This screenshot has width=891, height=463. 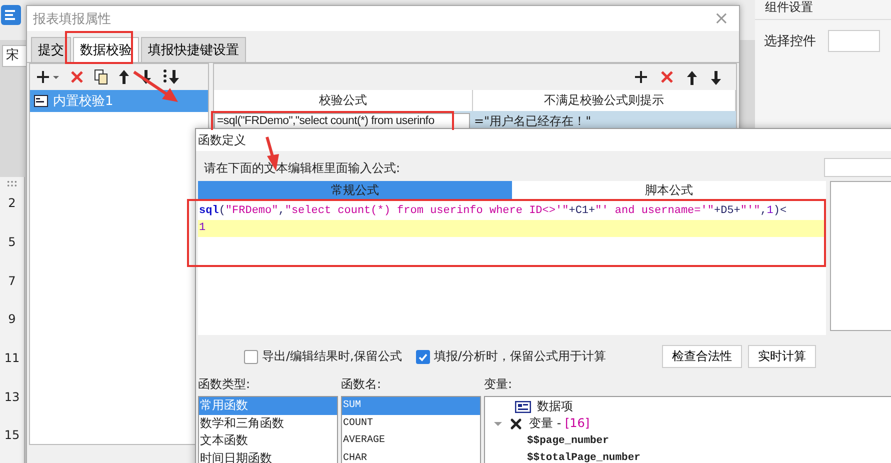 What do you see at coordinates (568, 440) in the screenshot?
I see `tree-item: $$page_number` at bounding box center [568, 440].